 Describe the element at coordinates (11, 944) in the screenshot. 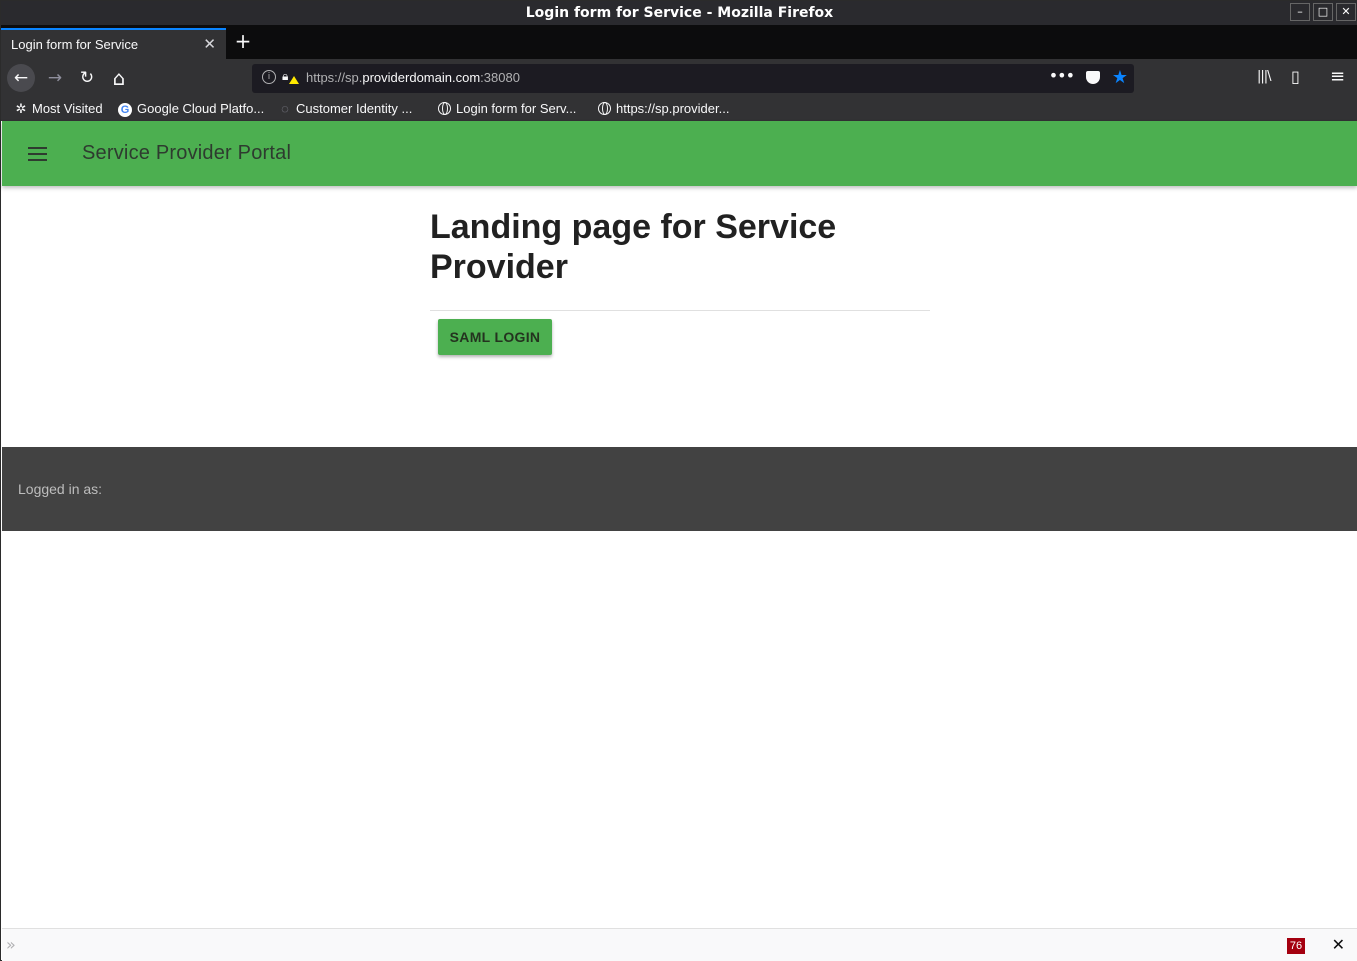

I see `expand-icon: »` at that location.